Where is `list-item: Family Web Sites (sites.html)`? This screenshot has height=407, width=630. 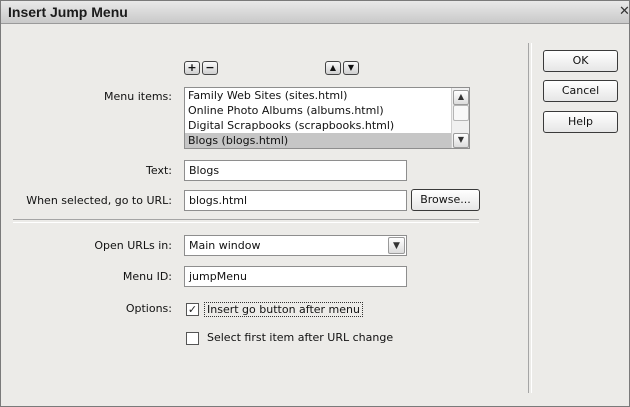 list-item: Family Web Sites (sites.html) is located at coordinates (327, 95).